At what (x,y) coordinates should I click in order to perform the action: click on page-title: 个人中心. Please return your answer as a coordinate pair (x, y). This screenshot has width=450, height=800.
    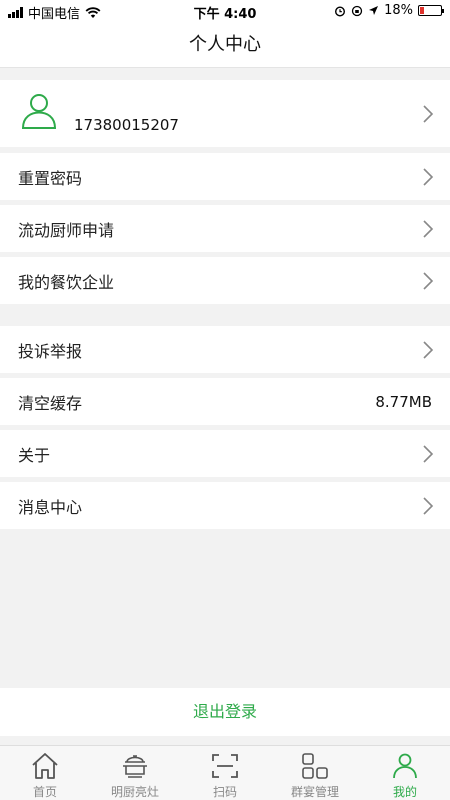
    Looking at the image, I should click on (225, 45).